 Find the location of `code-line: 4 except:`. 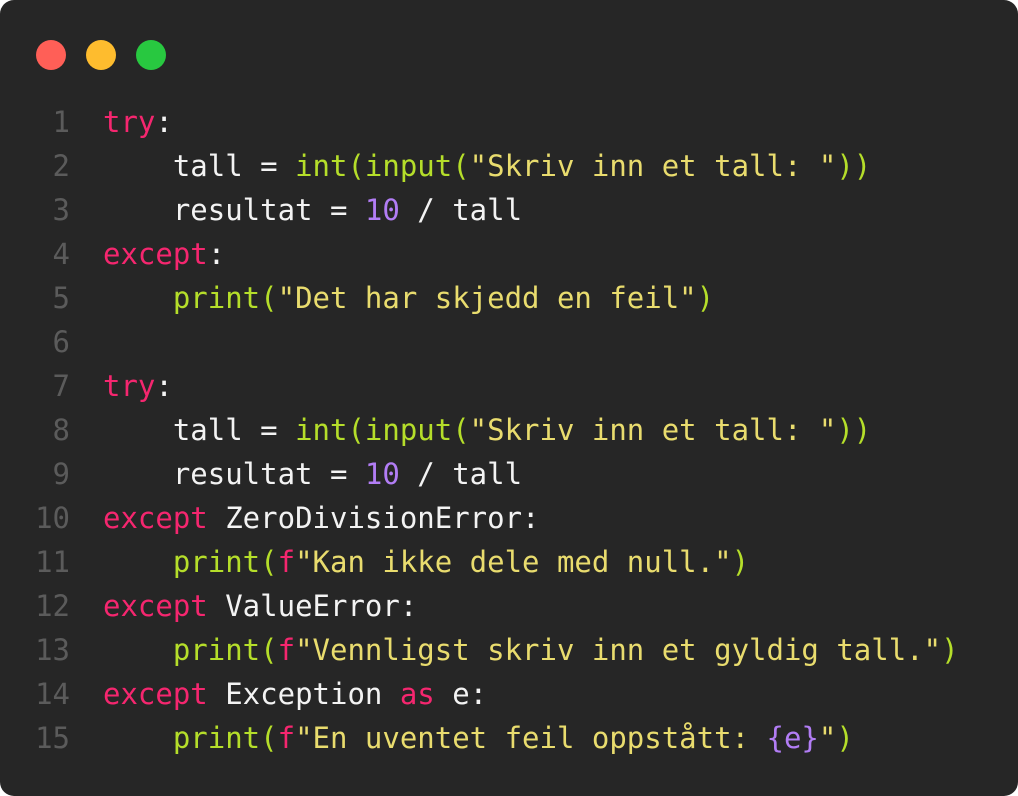

code-line: 4 except: is located at coordinates (509, 254).